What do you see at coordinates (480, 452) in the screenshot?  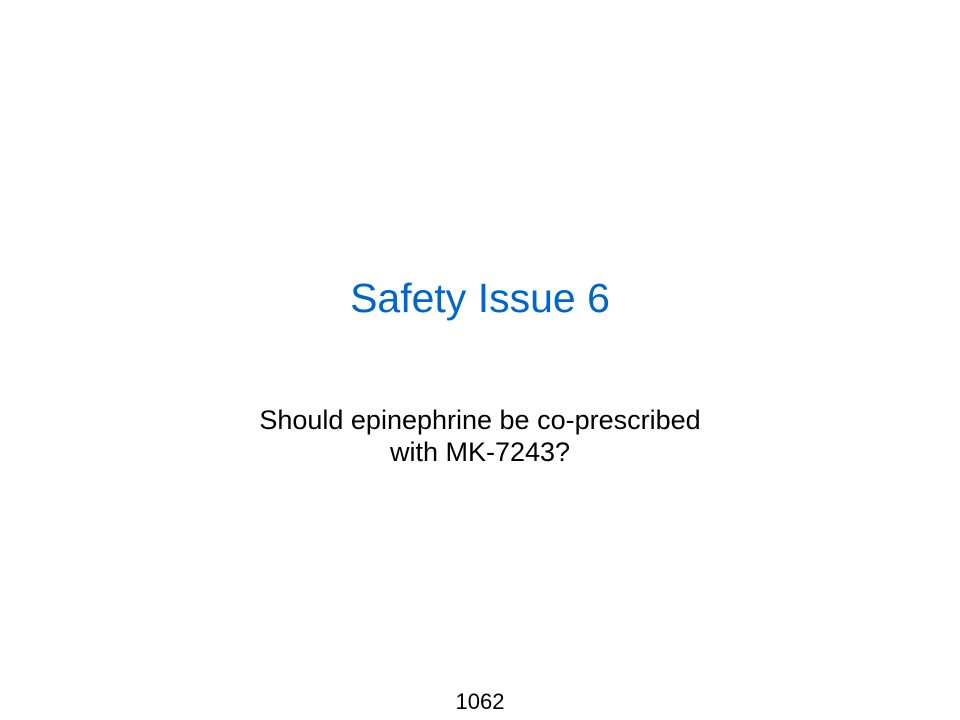 I see `subtitle-line: with MK-7243?` at bounding box center [480, 452].